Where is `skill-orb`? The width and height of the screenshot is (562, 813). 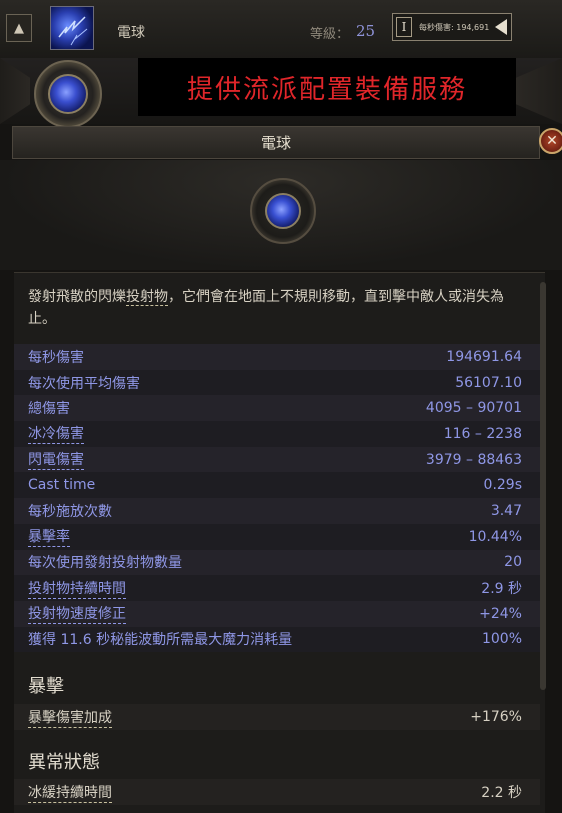 skill-orb is located at coordinates (68, 94).